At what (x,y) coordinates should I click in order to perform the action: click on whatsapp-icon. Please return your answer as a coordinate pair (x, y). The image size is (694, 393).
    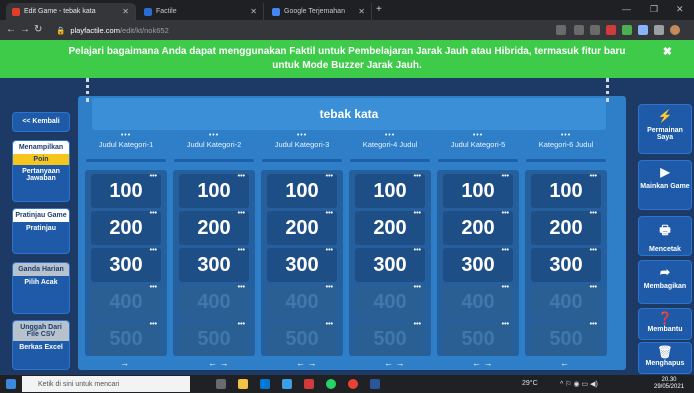
    Looking at the image, I should click on (331, 384).